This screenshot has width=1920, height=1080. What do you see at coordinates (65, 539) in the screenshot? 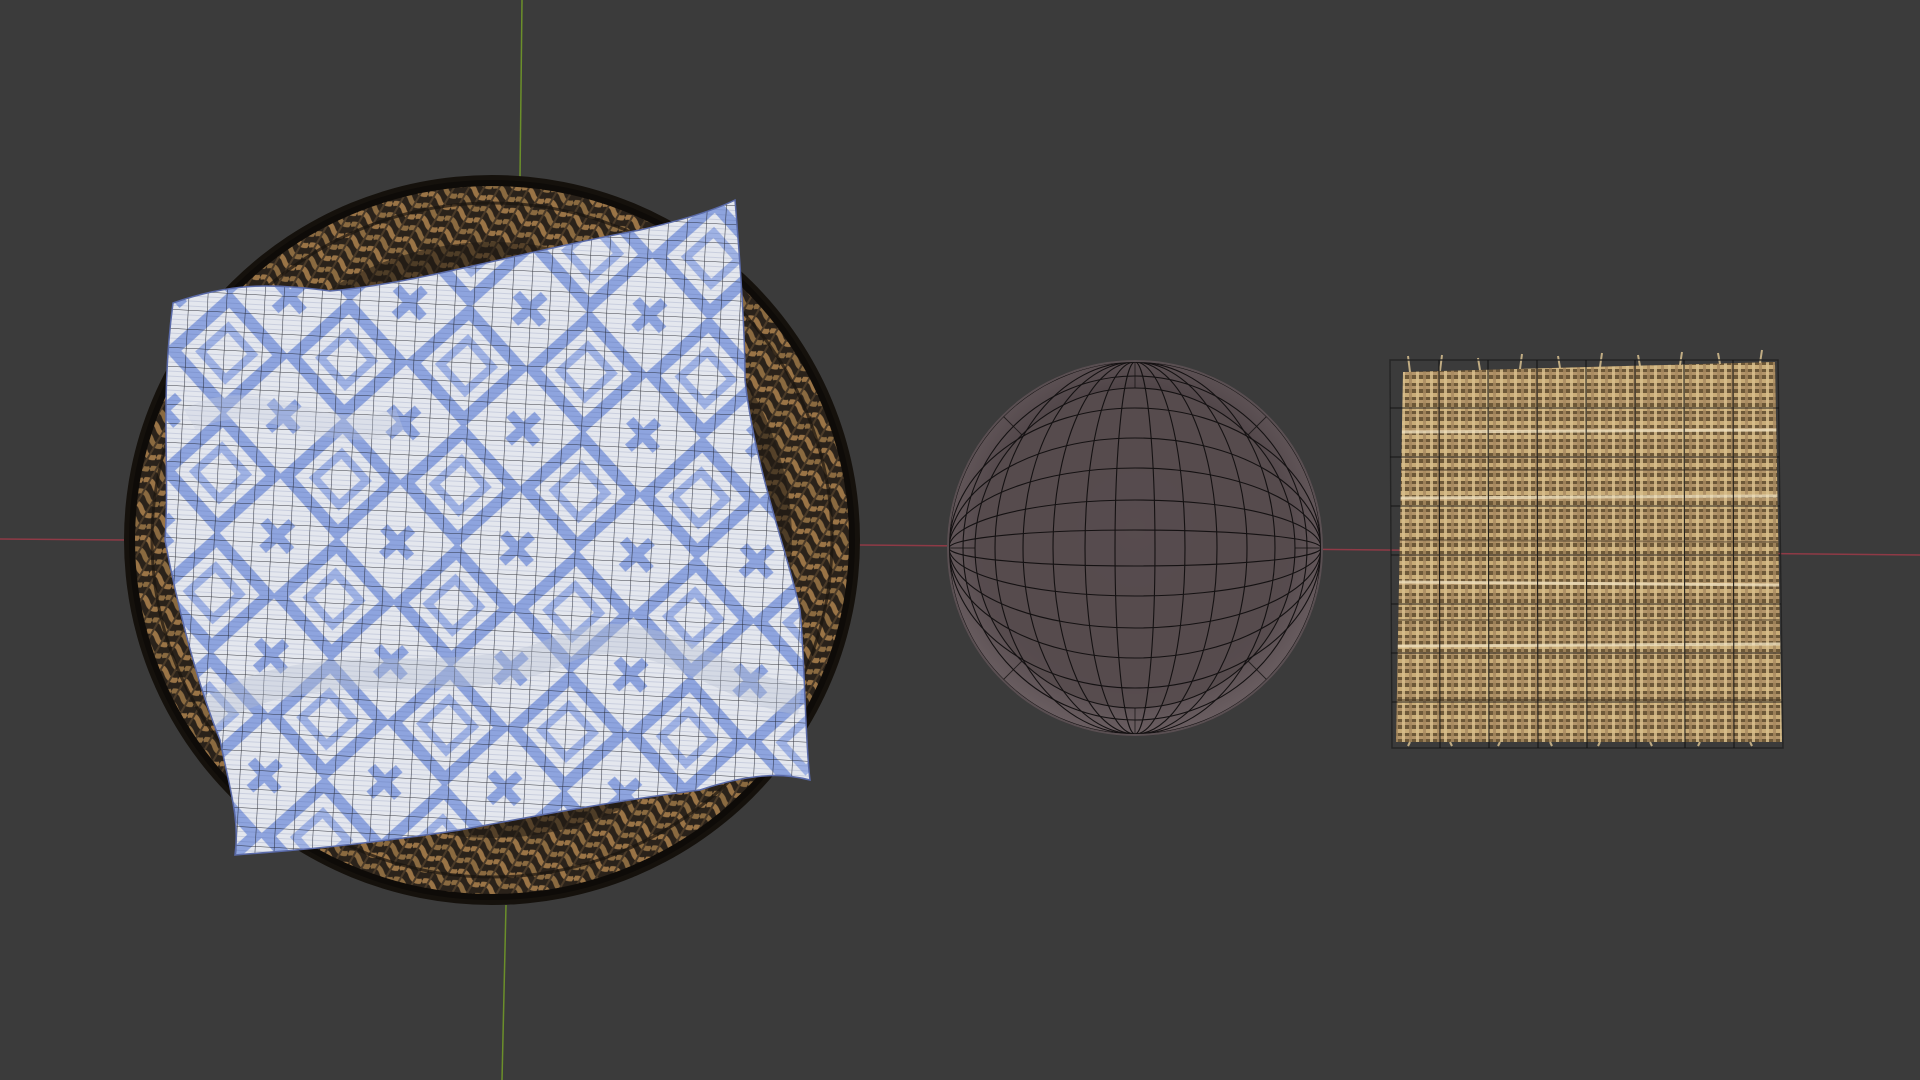
I see `x-axis-line-left` at bounding box center [65, 539].